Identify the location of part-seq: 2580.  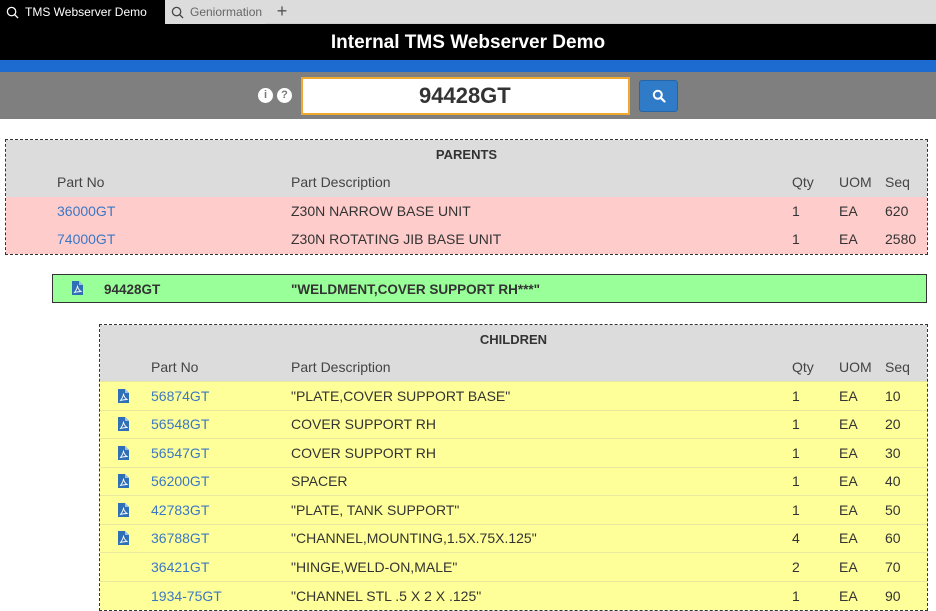
(906, 239).